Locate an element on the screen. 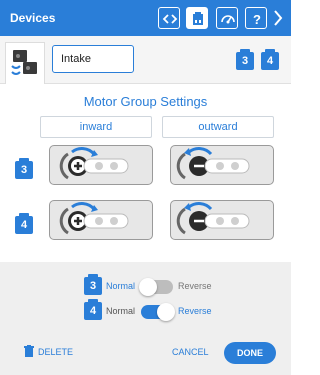  device-name-input is located at coordinates (93, 59).